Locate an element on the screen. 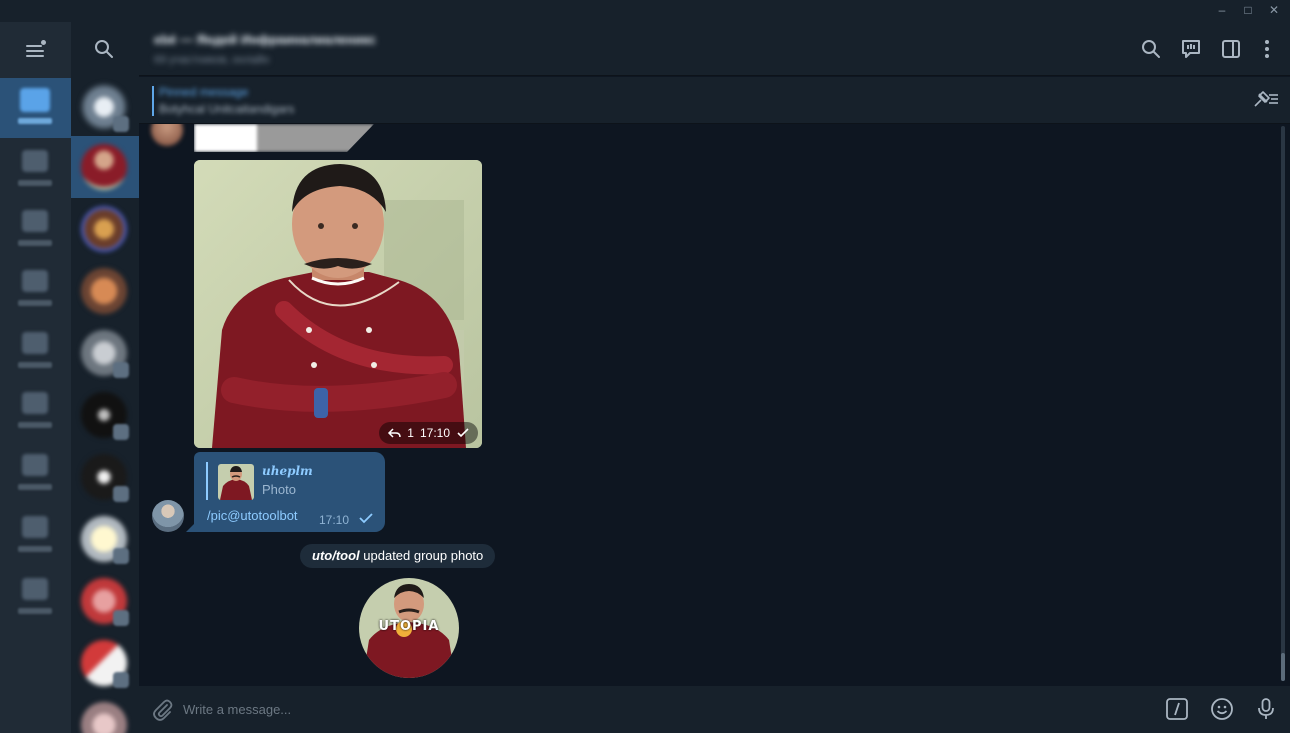 This screenshot has height=733, width=1290. chat-list is located at coordinates (105, 377).